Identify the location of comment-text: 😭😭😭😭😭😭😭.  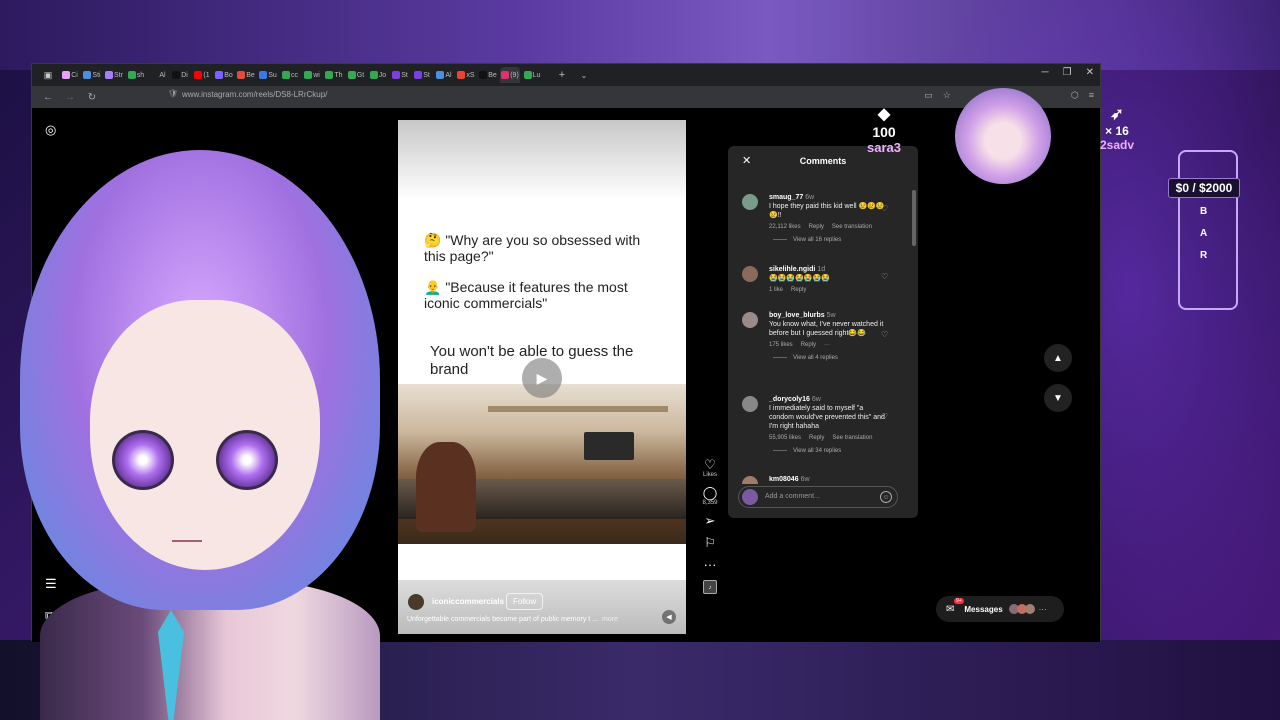
(800, 278).